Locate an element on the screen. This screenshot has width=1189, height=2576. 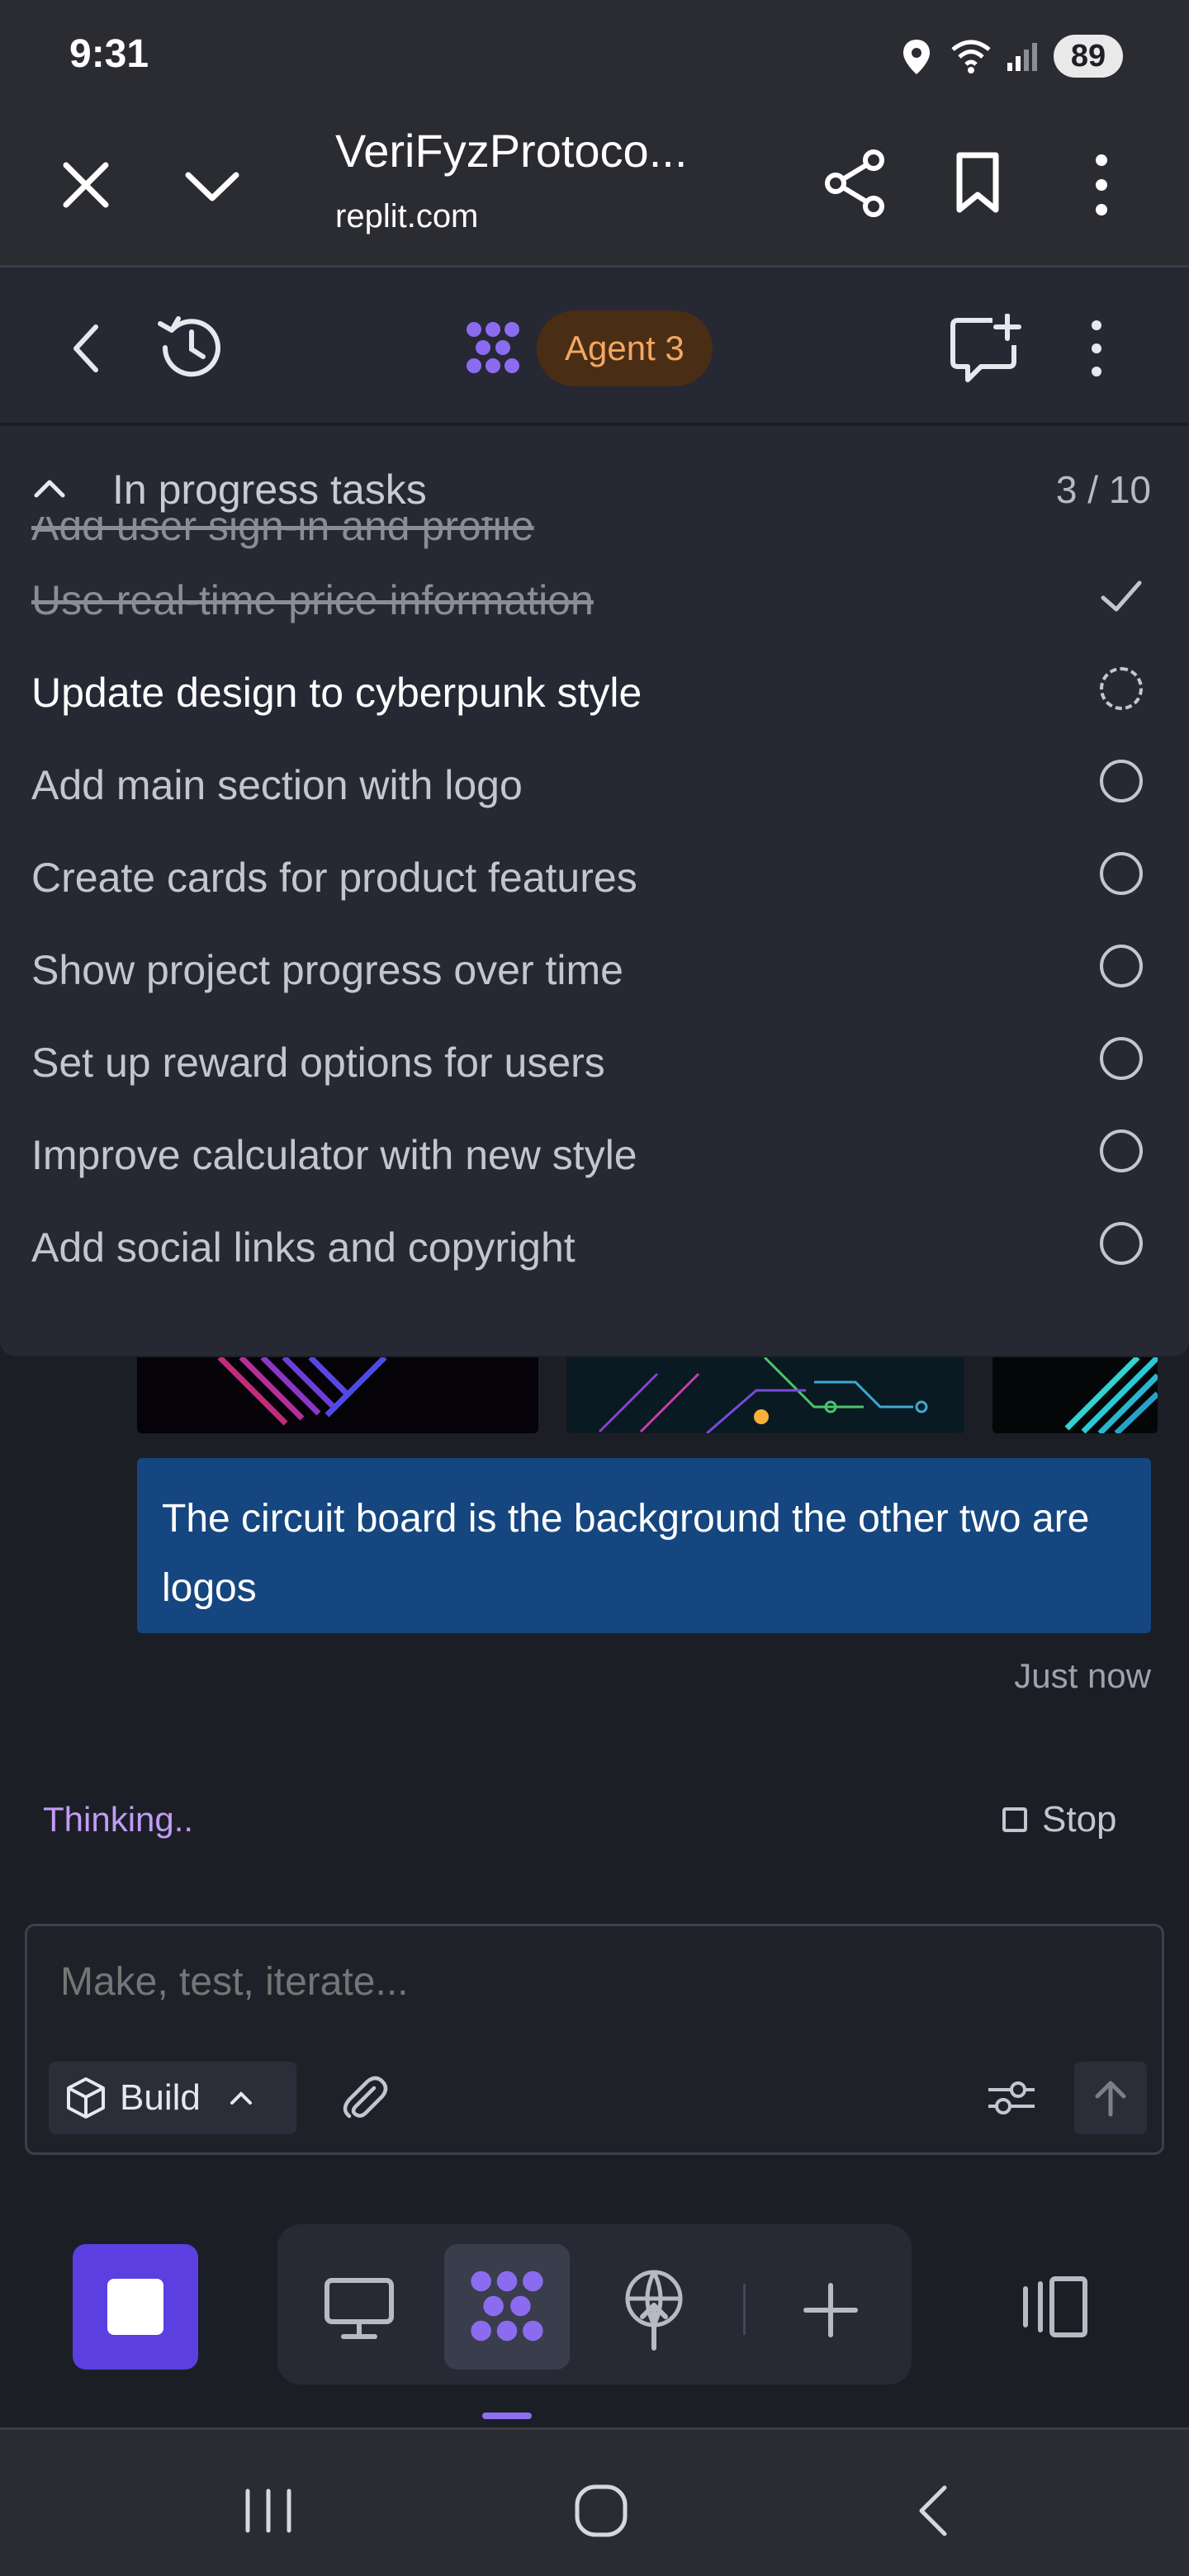
task-label: Use real-time price information is located at coordinates (312, 600).